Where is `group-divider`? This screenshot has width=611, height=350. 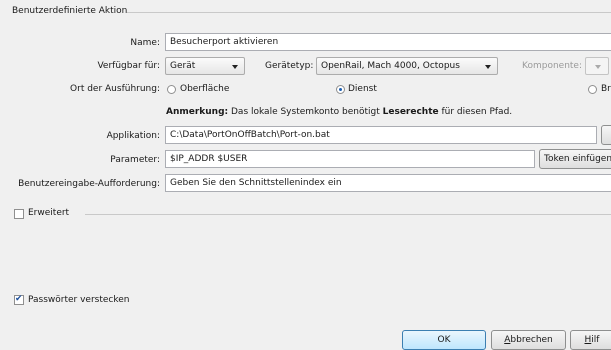
group-divider is located at coordinates (369, 12).